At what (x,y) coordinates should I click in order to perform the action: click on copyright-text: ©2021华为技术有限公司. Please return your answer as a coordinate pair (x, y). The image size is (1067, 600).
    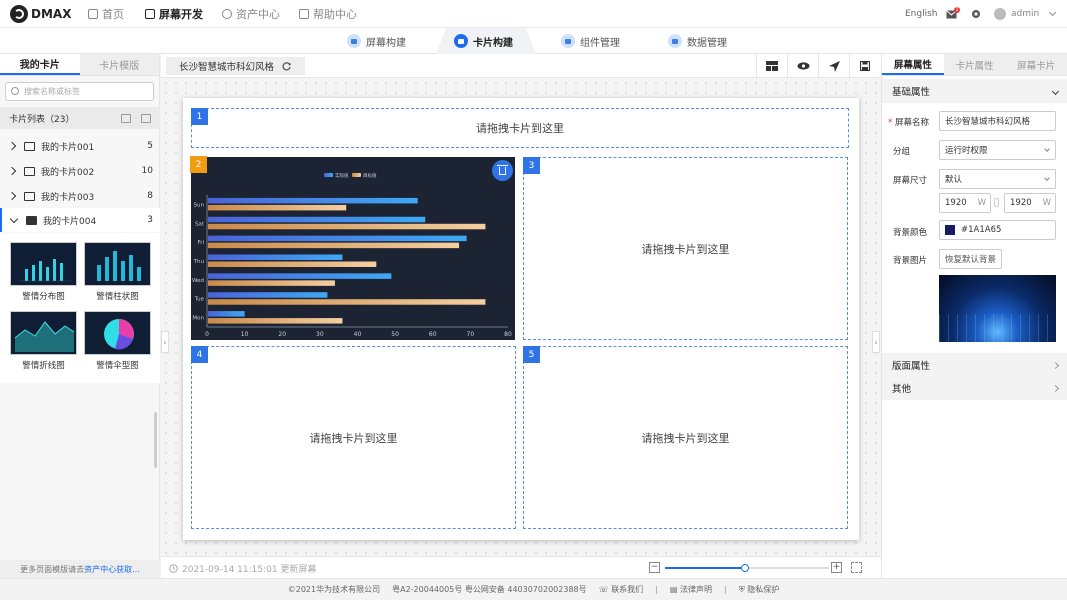
    Looking at the image, I should click on (334, 589).